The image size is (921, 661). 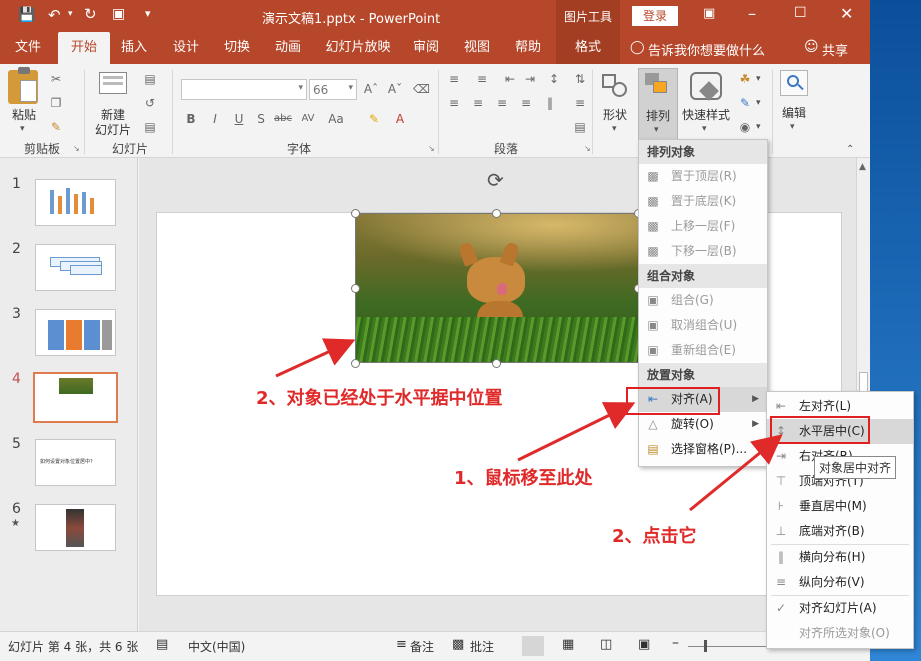 What do you see at coordinates (288, 48) in the screenshot?
I see `tab-animations: 动画` at bounding box center [288, 48].